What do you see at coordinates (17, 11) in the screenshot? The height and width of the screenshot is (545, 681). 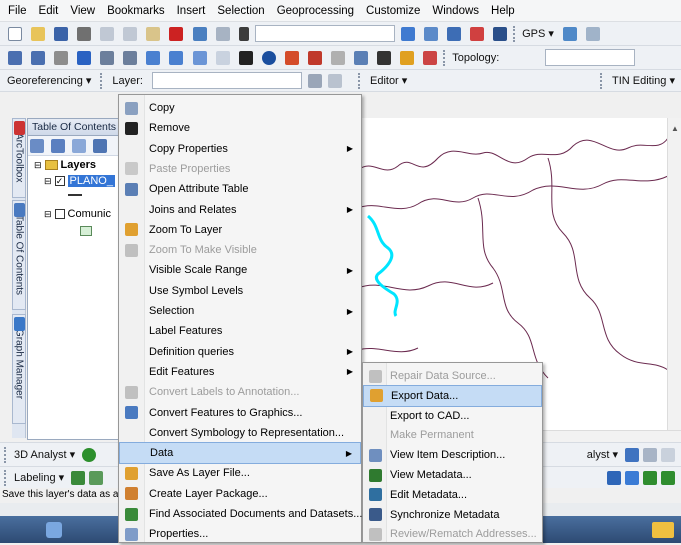 I see `menu-file: File` at bounding box center [17, 11].